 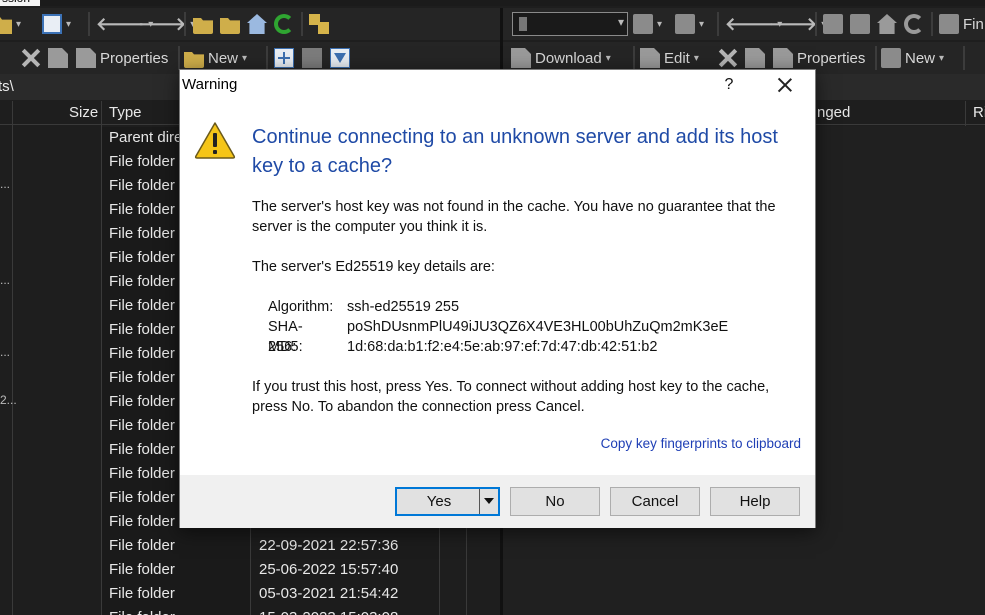 What do you see at coordinates (973, 24) in the screenshot?
I see `find-label: Fin` at bounding box center [973, 24].